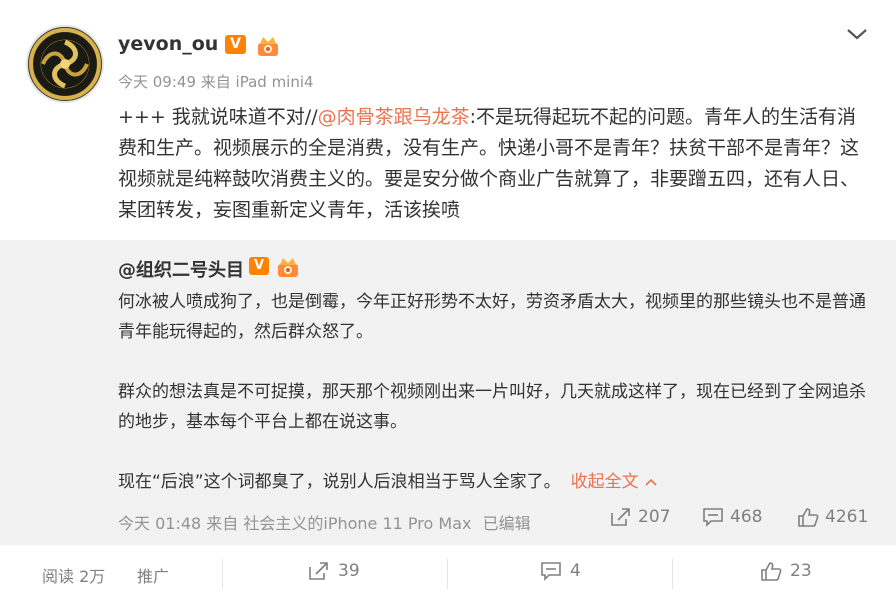 The width and height of the screenshot is (896, 602). What do you see at coordinates (801, 571) in the screenshot?
I see `like-count: 23` at bounding box center [801, 571].